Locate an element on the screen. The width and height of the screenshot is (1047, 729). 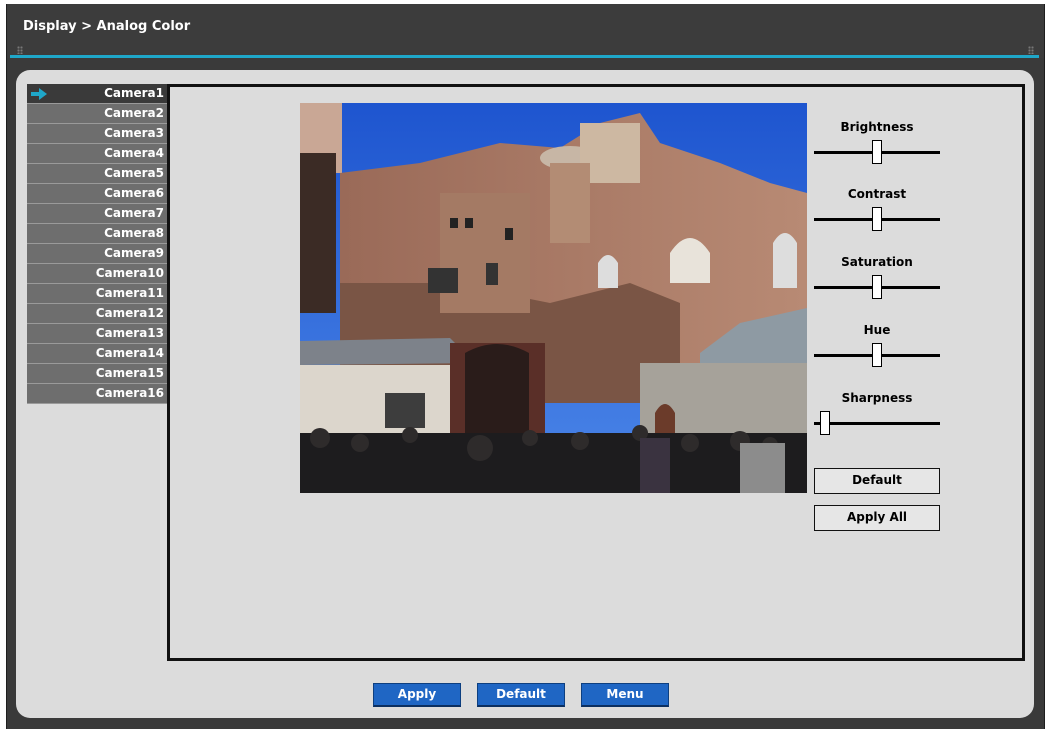
camera-item-16: Camera16 is located at coordinates (97, 394).